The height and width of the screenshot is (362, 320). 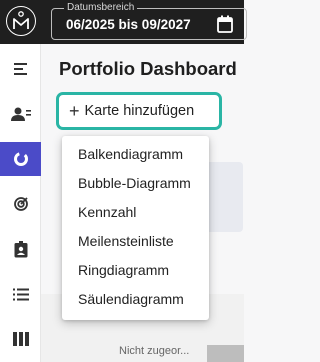 What do you see at coordinates (20, 114) in the screenshot?
I see `users-icon` at bounding box center [20, 114].